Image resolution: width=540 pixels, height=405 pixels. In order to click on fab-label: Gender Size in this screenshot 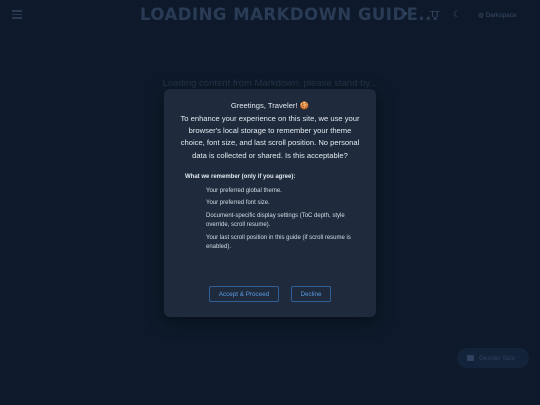, I will do `click(497, 358)`.